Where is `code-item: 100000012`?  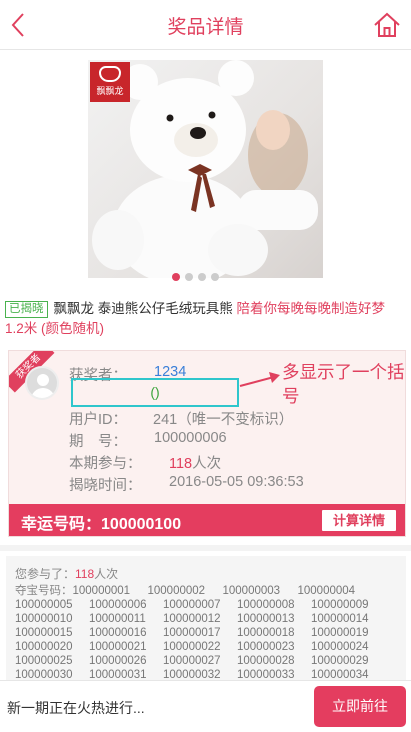 code-item: 100000012 is located at coordinates (192, 619).